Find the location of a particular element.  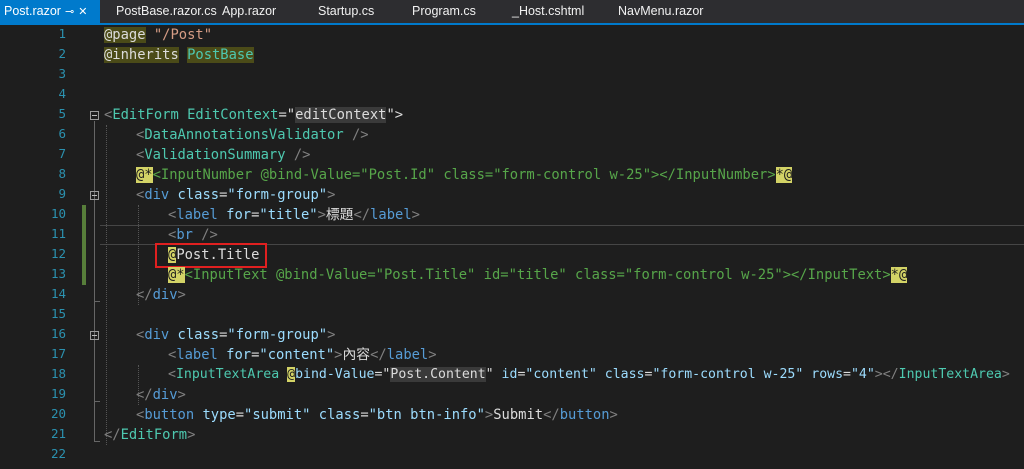

tab-label: NavMenu.razor is located at coordinates (661, 11).